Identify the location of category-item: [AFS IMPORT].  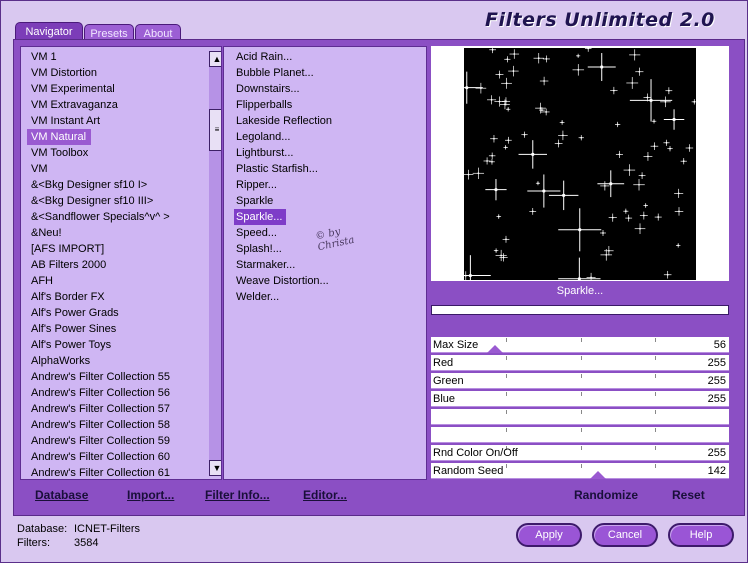
(121, 249).